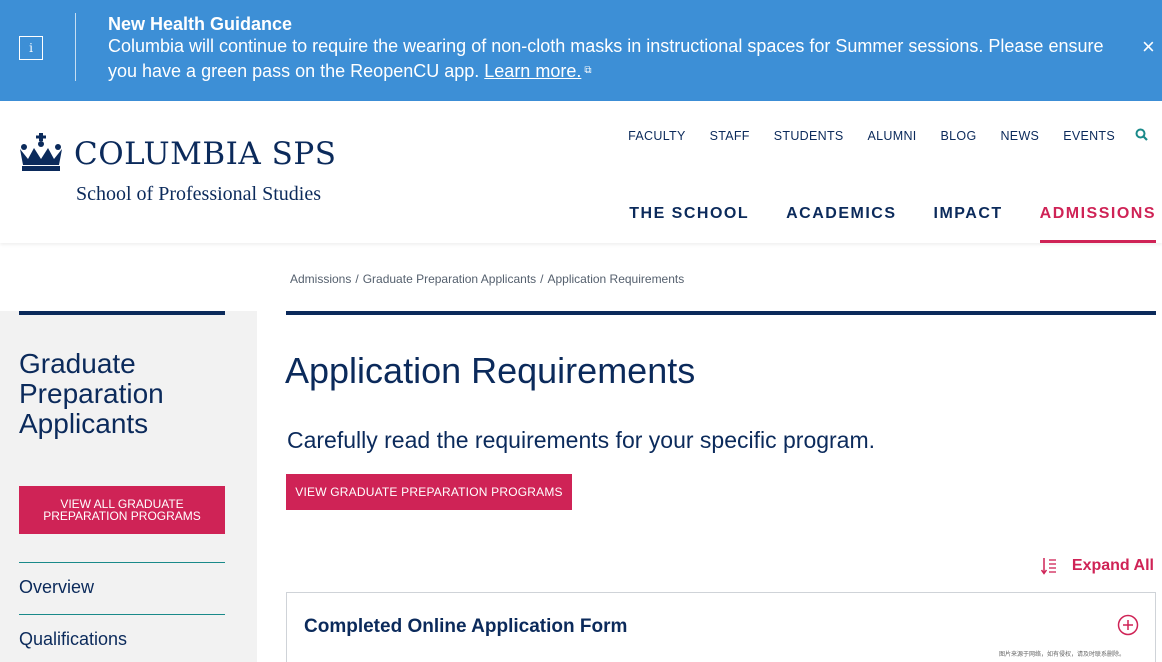  Describe the element at coordinates (1061, 655) in the screenshot. I see `watermark-text: 图片来源于网络，如有侵权，请及时联系删除。` at that location.